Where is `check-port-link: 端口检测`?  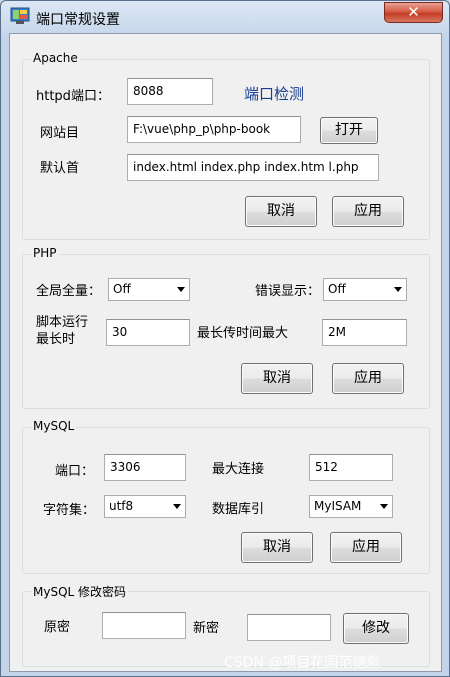
check-port-link: 端口检测 is located at coordinates (274, 93).